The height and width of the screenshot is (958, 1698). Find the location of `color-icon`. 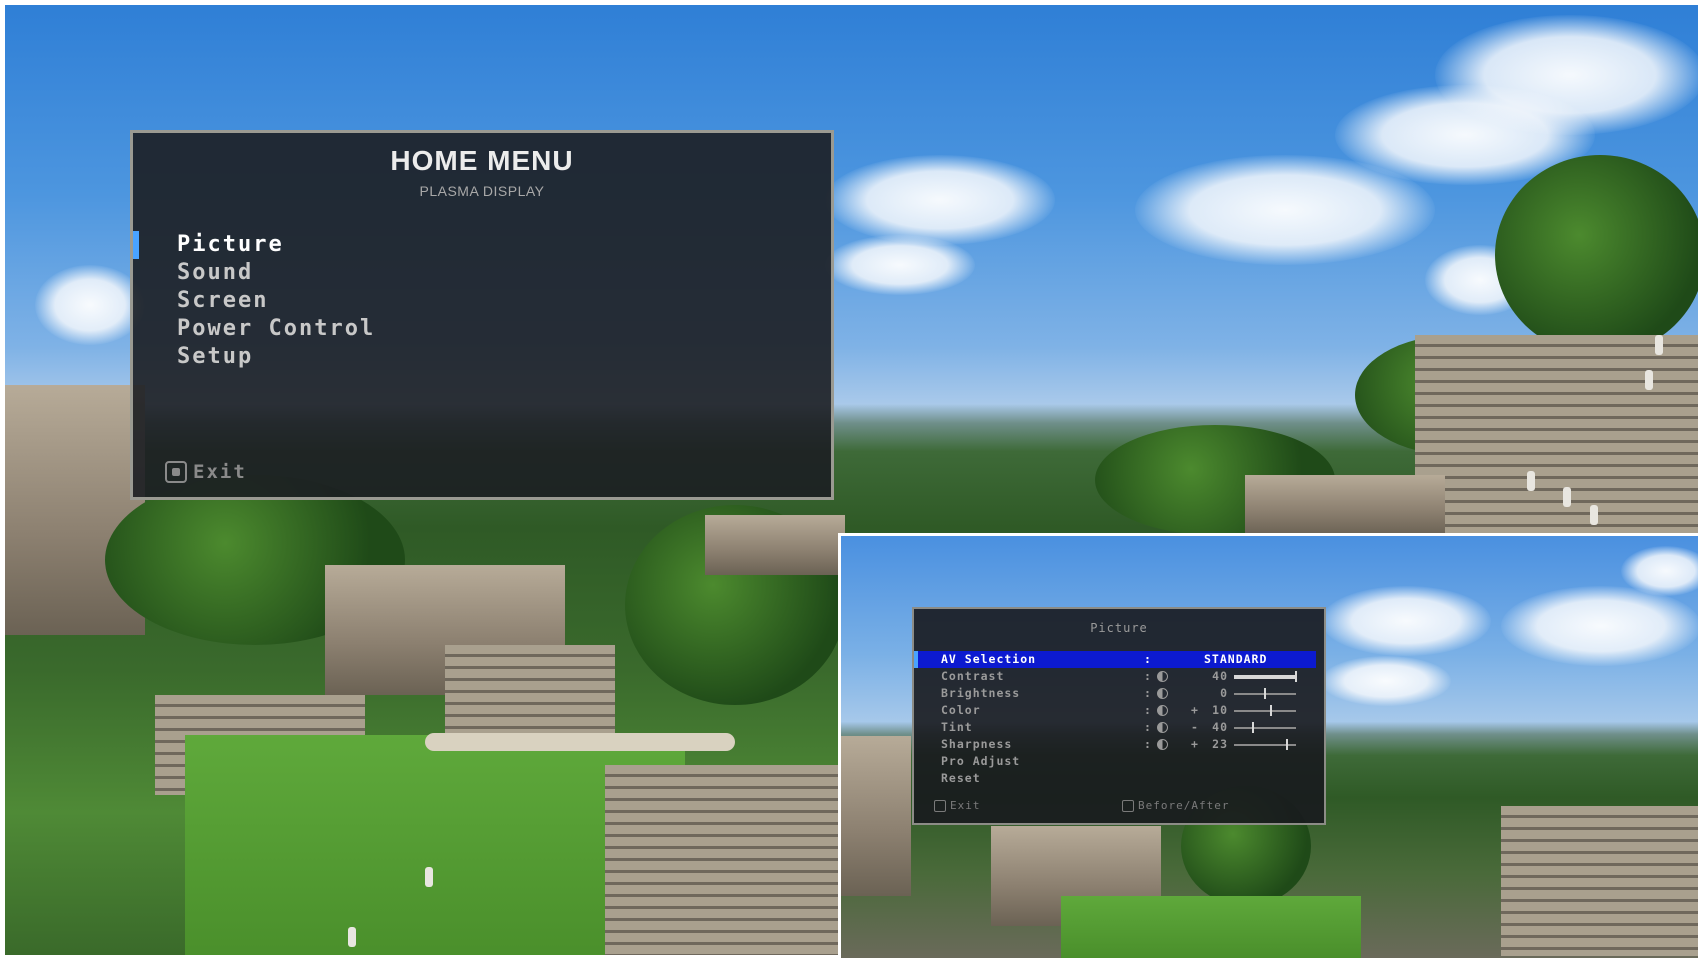

color-icon is located at coordinates (1162, 710).